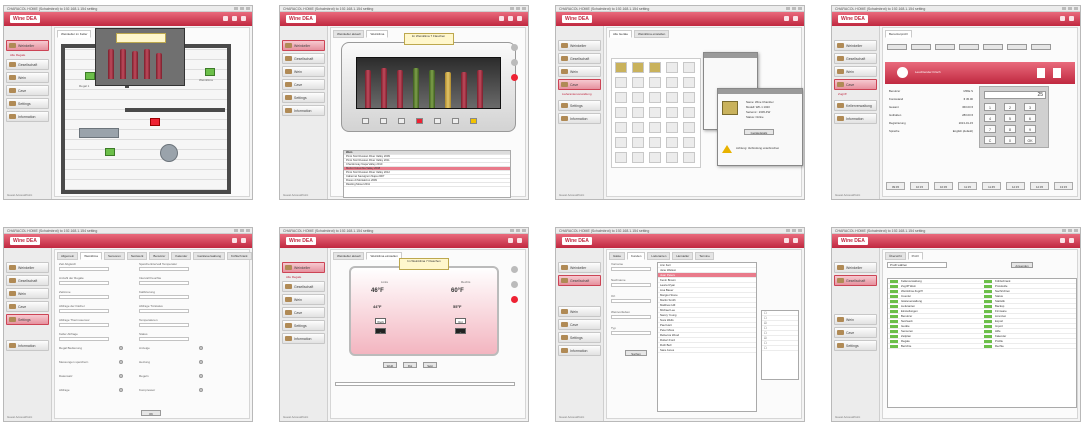  Describe the element at coordinates (1039, 186) in the screenshot. I see `time-slot-button: 12:45` at that location.